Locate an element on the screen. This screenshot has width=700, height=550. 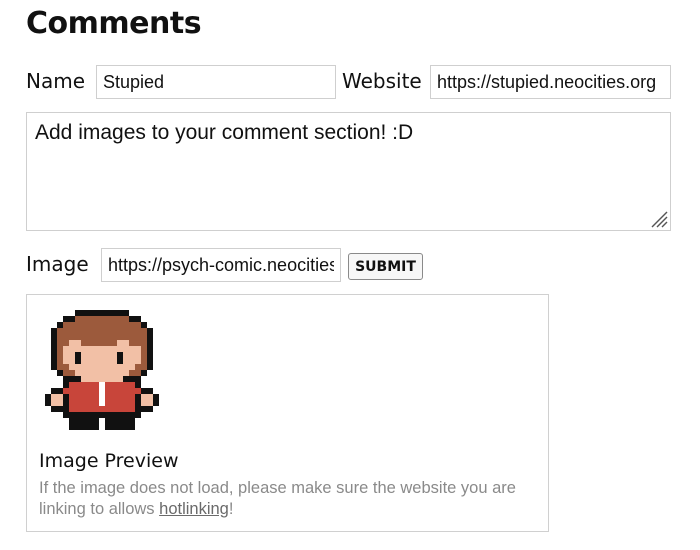
name-label: Name is located at coordinates (56, 81).